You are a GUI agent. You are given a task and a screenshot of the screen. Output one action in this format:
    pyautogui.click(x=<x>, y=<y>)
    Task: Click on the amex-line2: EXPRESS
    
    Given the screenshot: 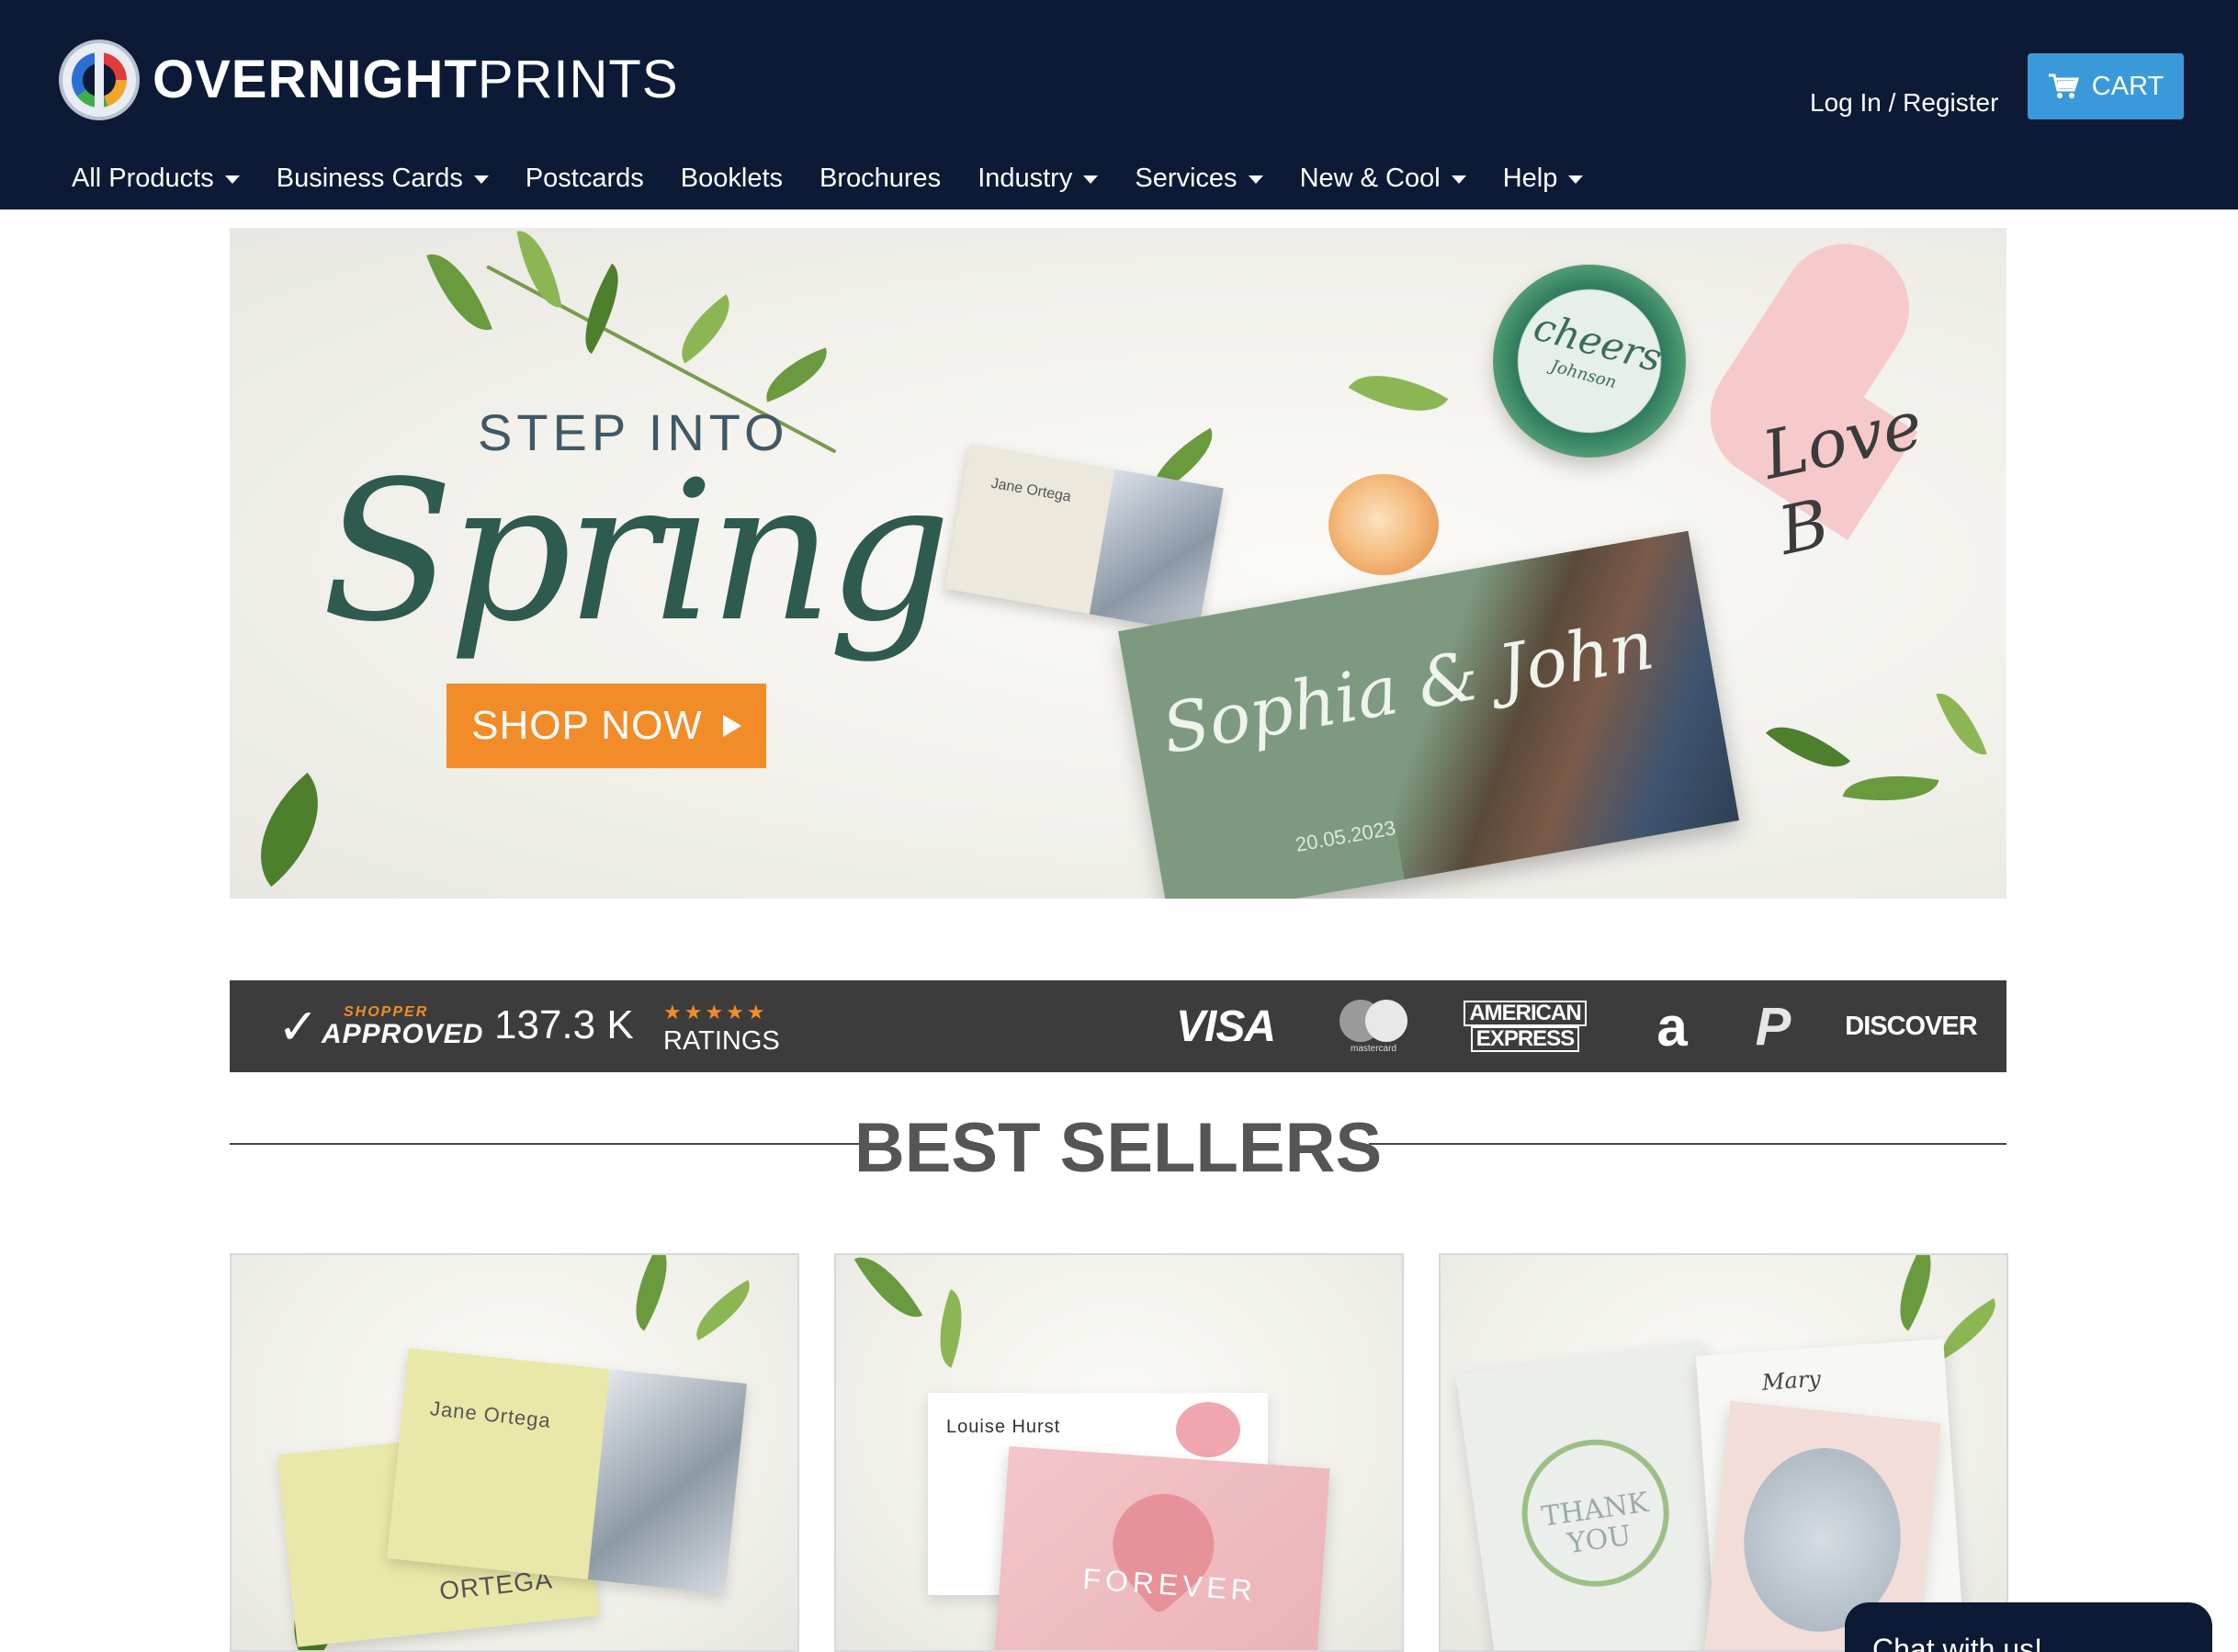 What is the action you would take?
    pyautogui.click(x=1525, y=1039)
    